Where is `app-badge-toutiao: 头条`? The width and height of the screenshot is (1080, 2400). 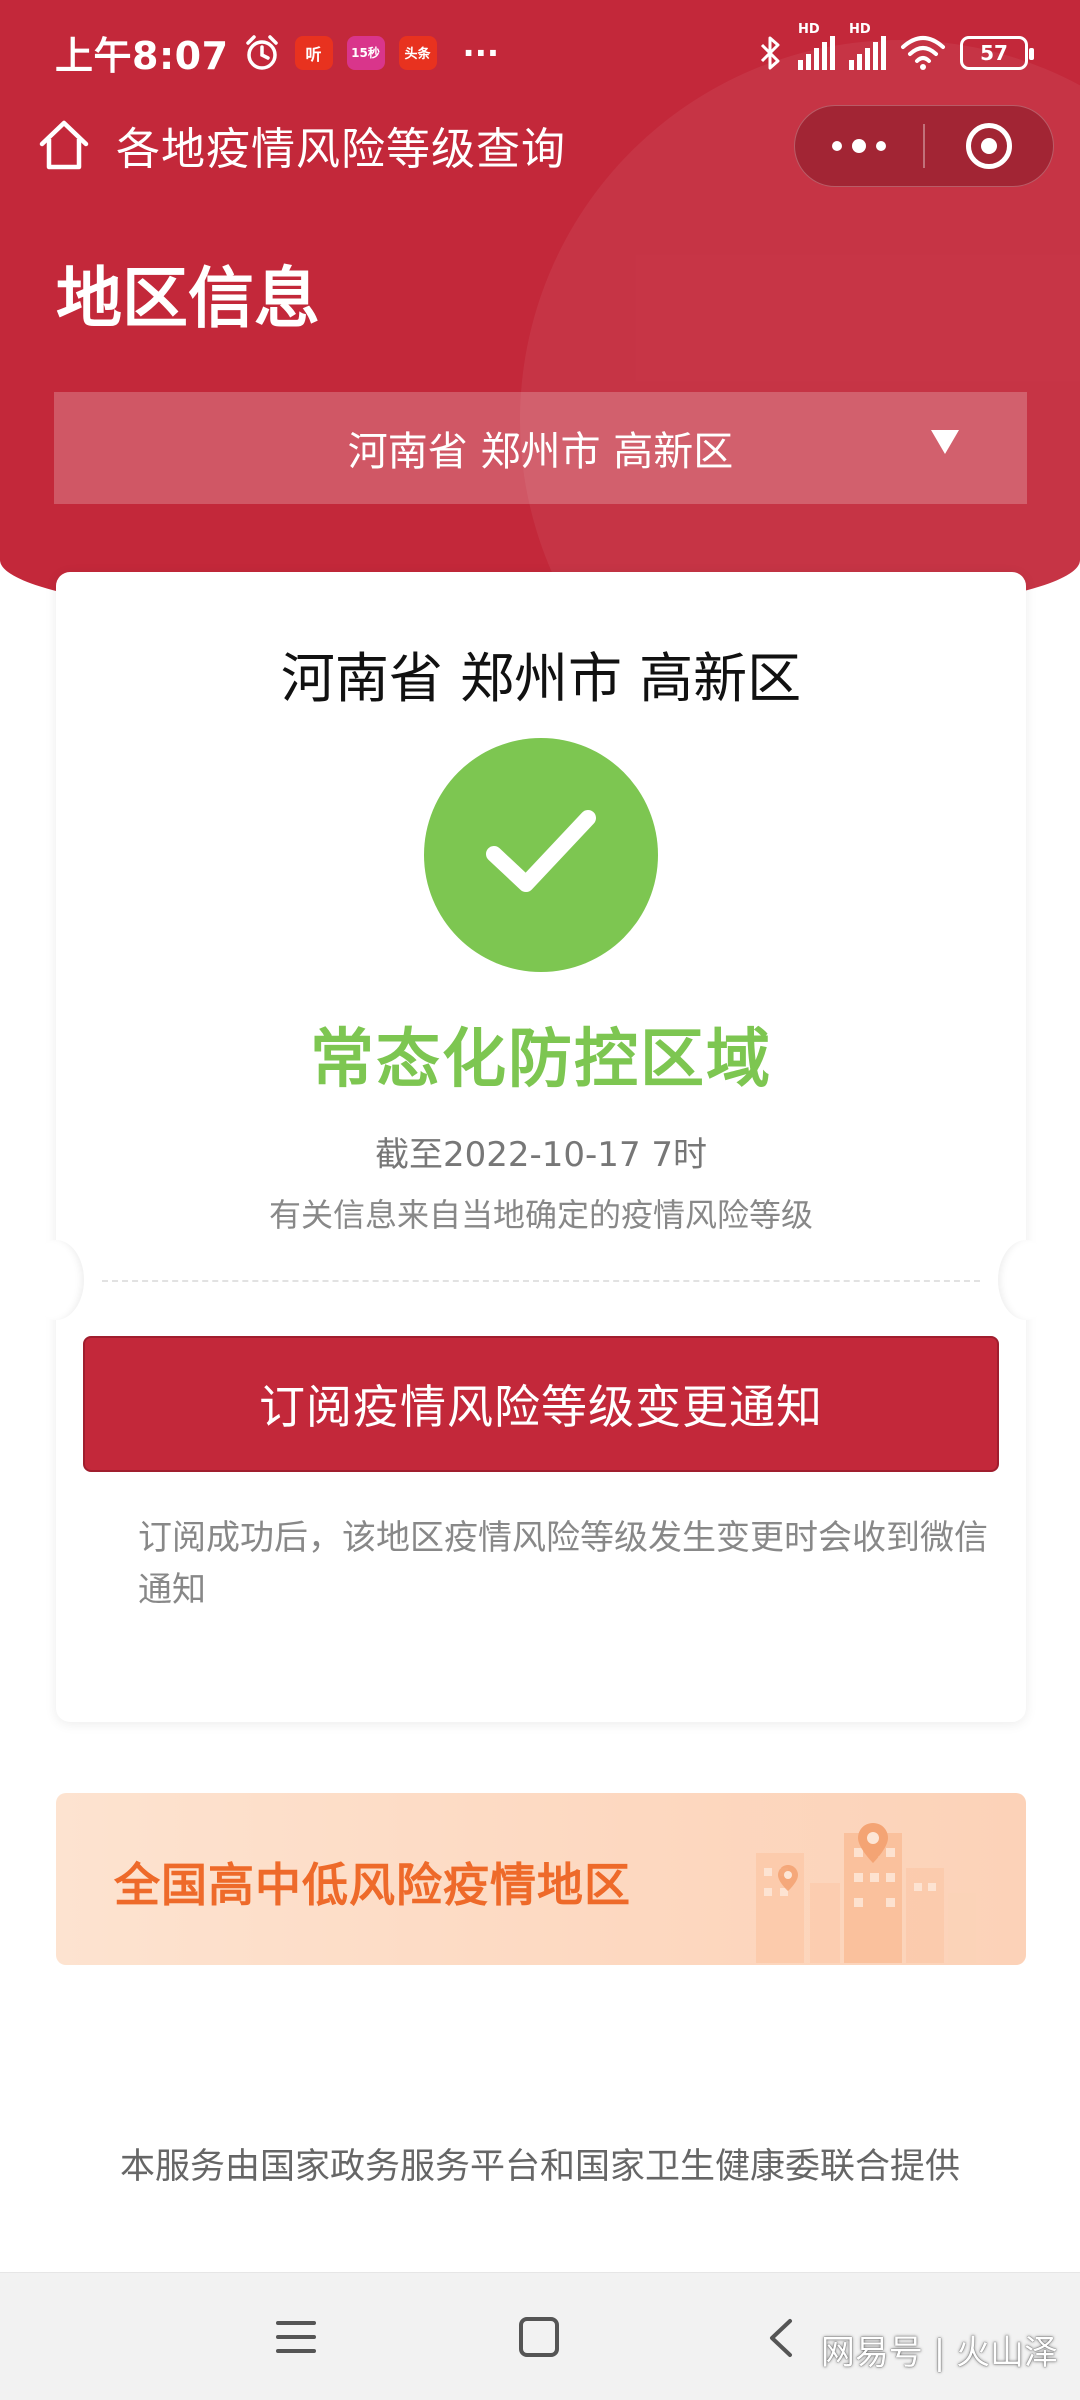
app-badge-toutiao: 头条 is located at coordinates (417, 52).